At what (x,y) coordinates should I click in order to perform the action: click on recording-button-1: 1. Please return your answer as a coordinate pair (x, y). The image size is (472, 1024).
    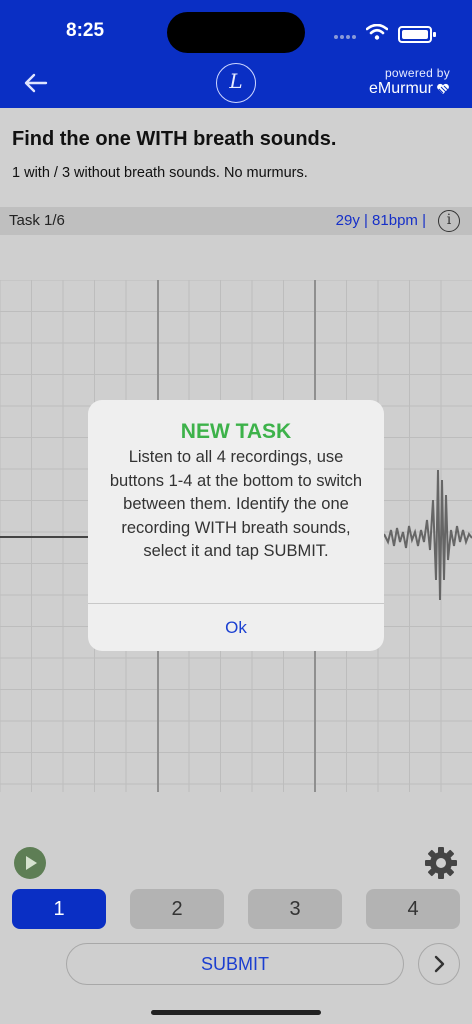
    Looking at the image, I should click on (59, 909).